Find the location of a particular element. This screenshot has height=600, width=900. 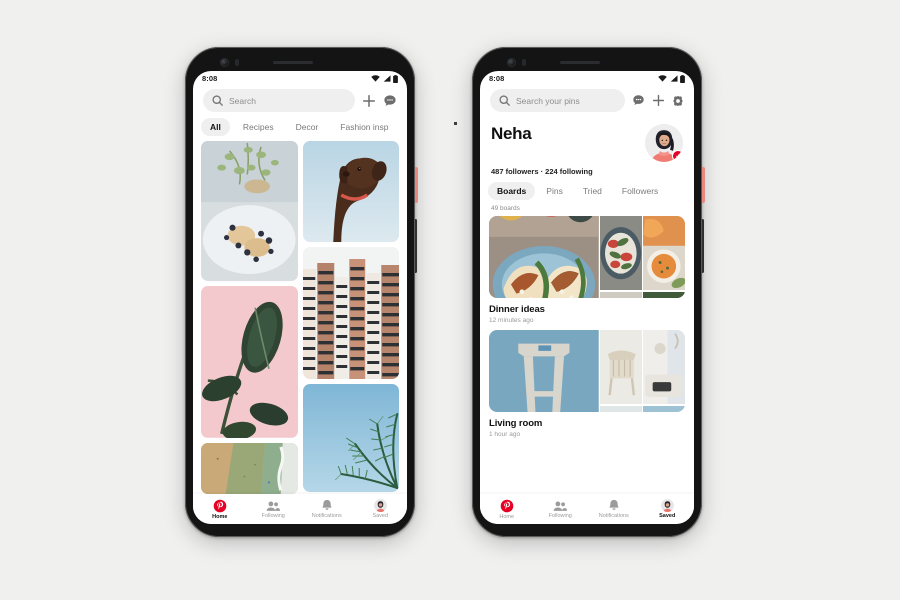

board-title: Dinner ideas is located at coordinates (517, 309).